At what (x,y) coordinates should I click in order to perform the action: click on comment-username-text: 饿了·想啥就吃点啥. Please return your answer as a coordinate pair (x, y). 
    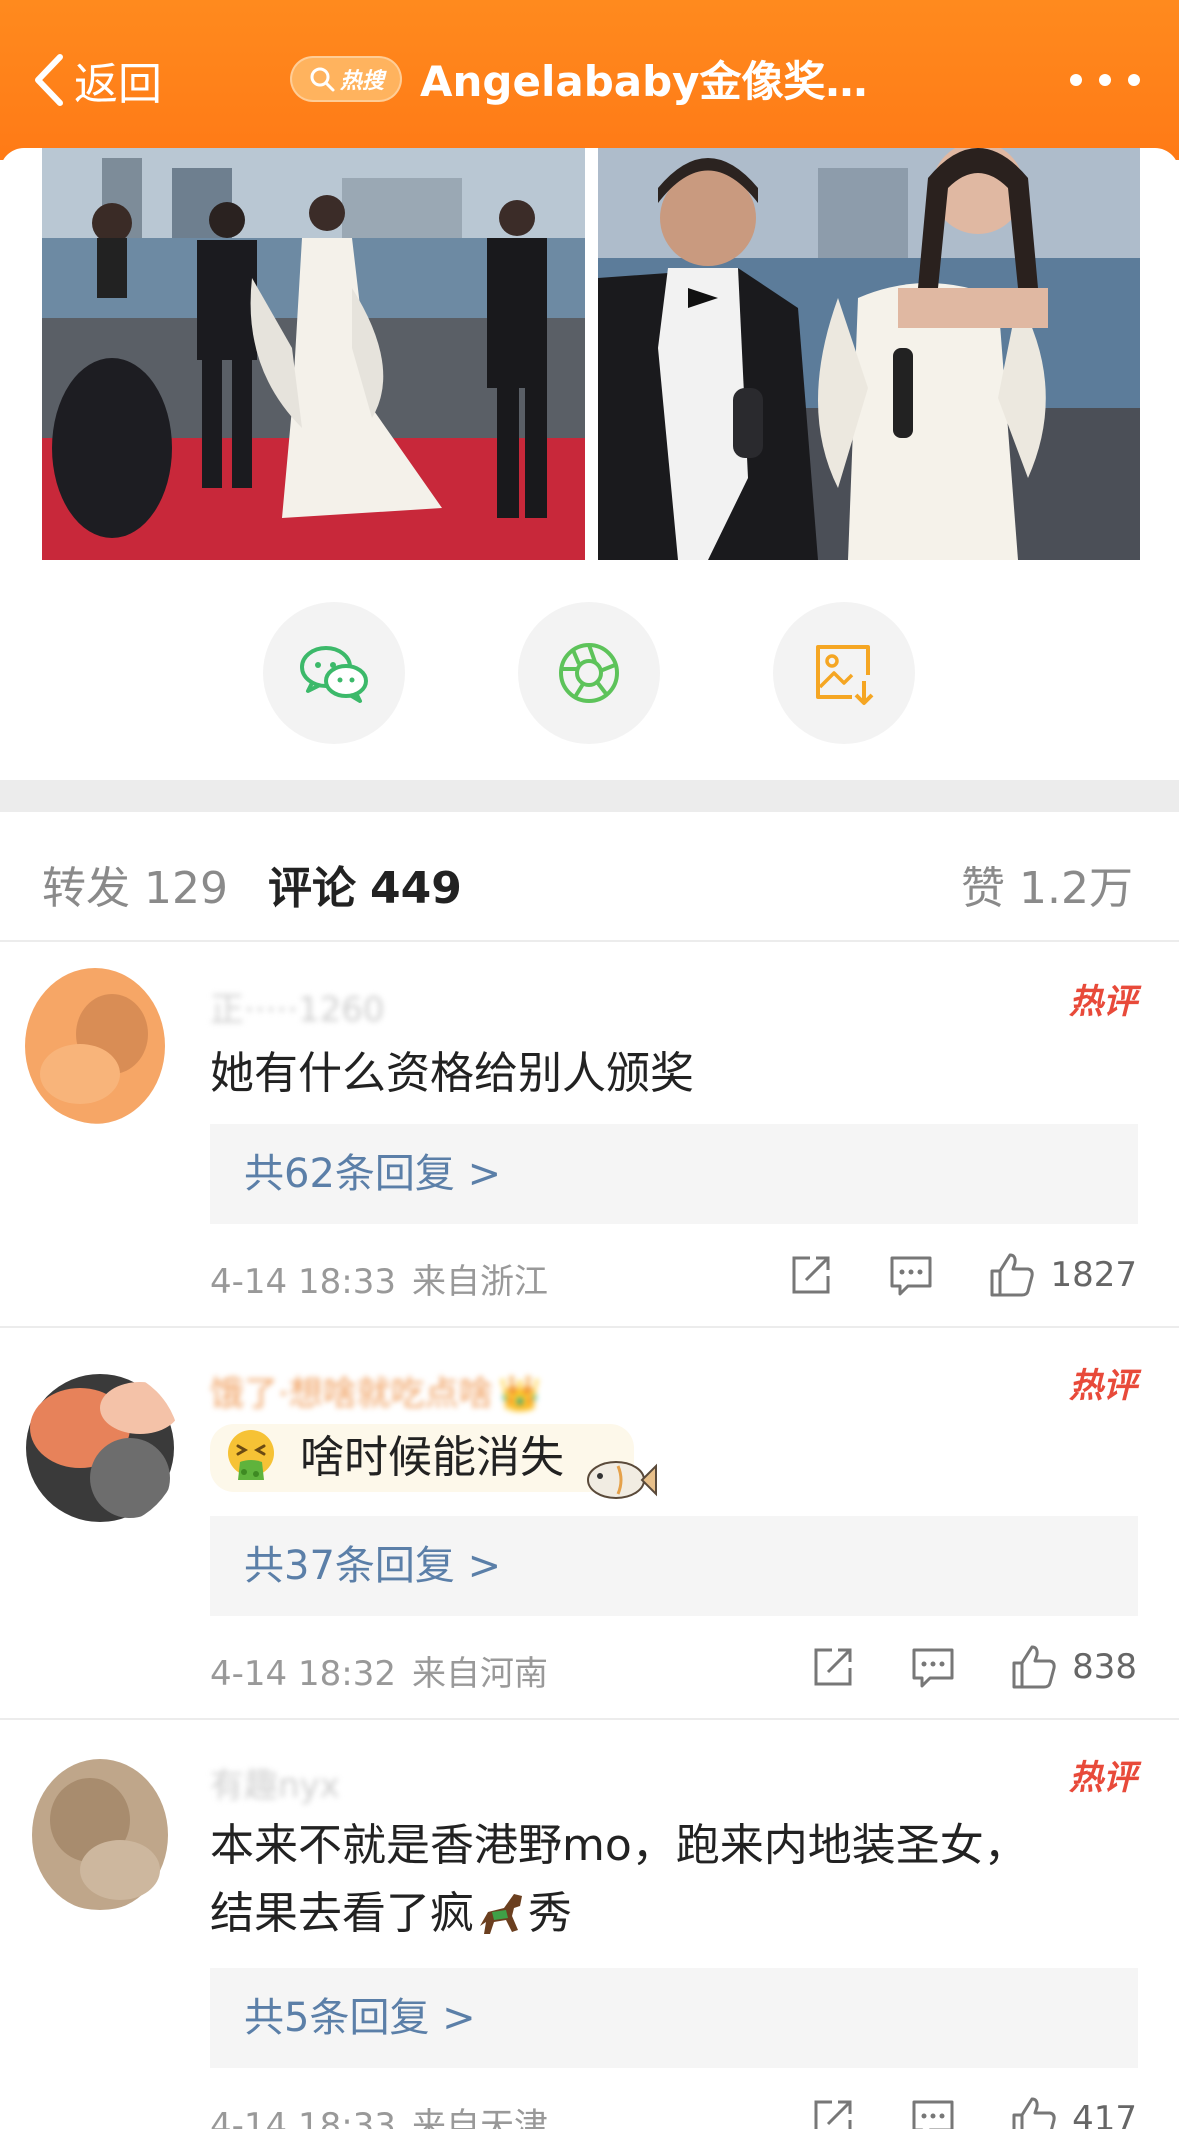
    Looking at the image, I should click on (351, 1394).